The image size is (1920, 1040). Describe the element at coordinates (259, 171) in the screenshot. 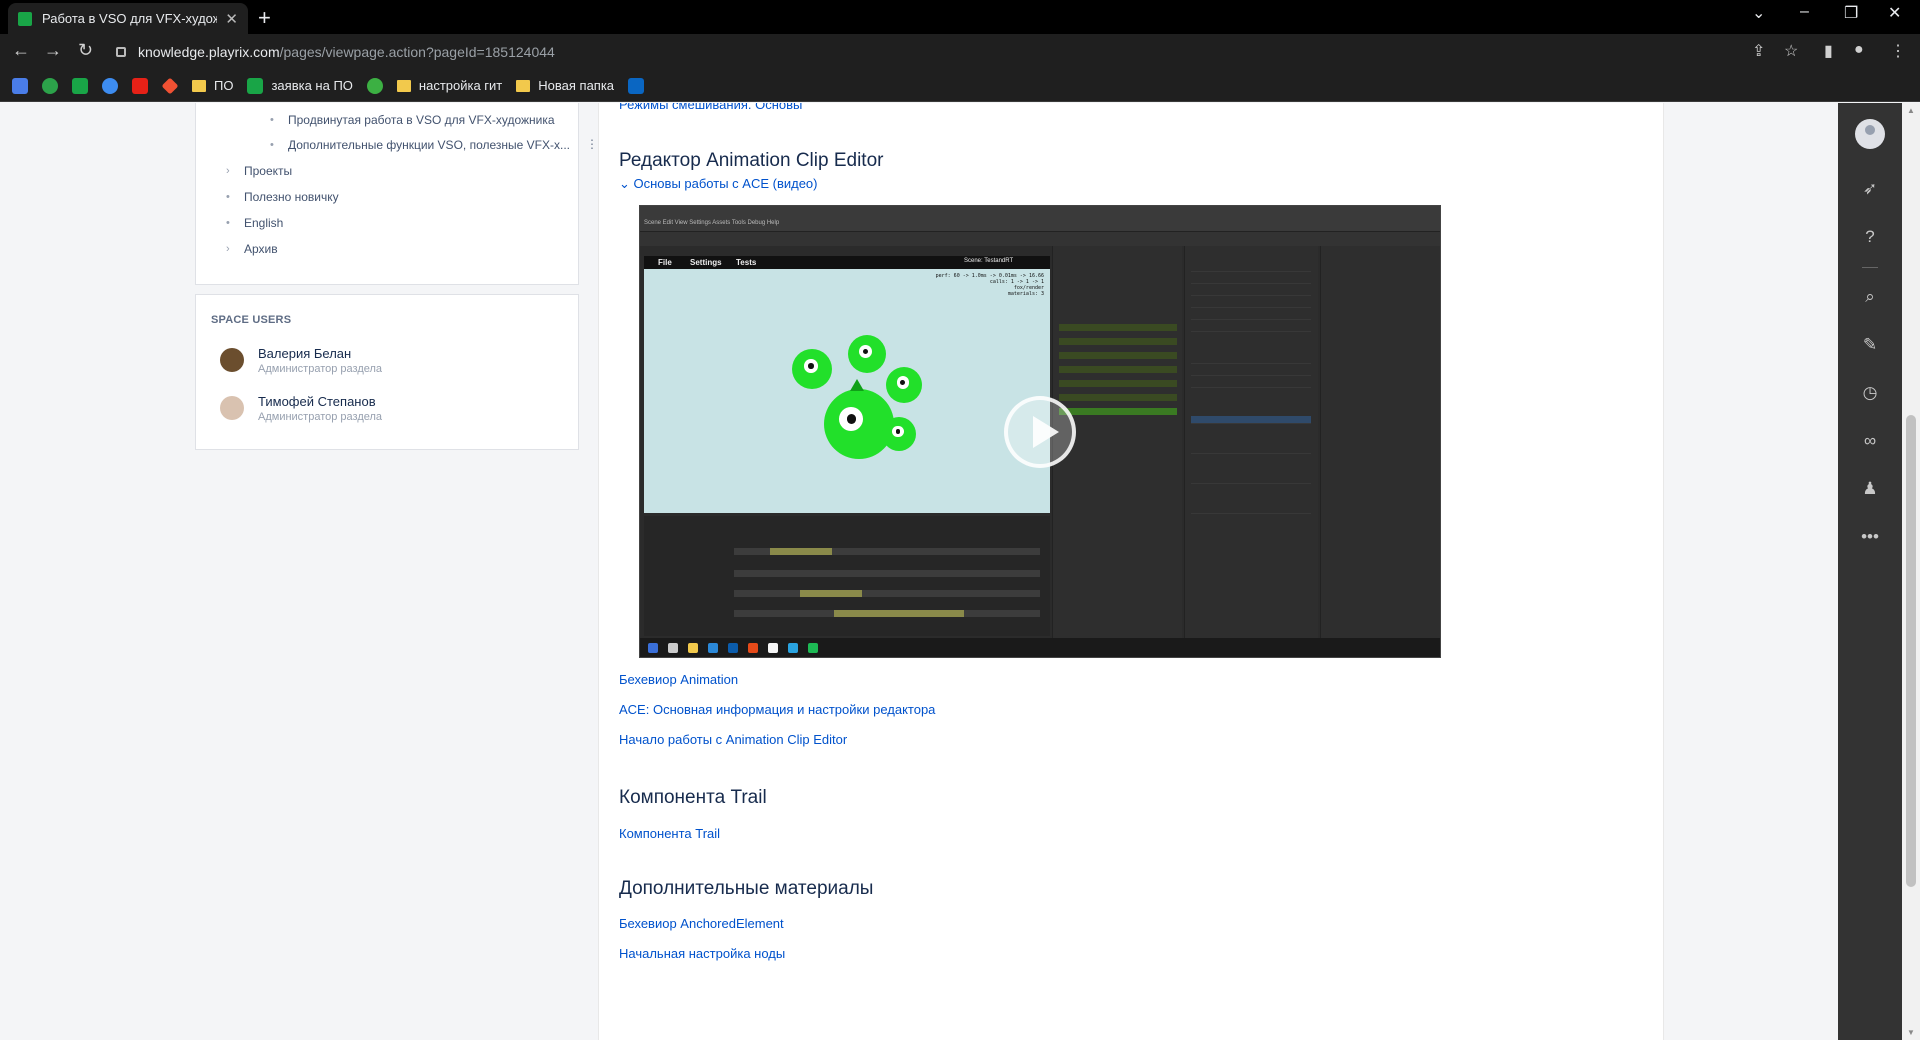

I see `tree-item-projects: › Проекты` at that location.